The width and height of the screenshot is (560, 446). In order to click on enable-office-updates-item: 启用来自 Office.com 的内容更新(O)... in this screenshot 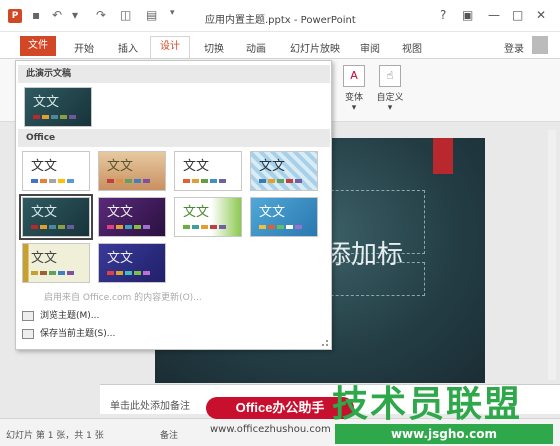, I will do `click(123, 298)`.